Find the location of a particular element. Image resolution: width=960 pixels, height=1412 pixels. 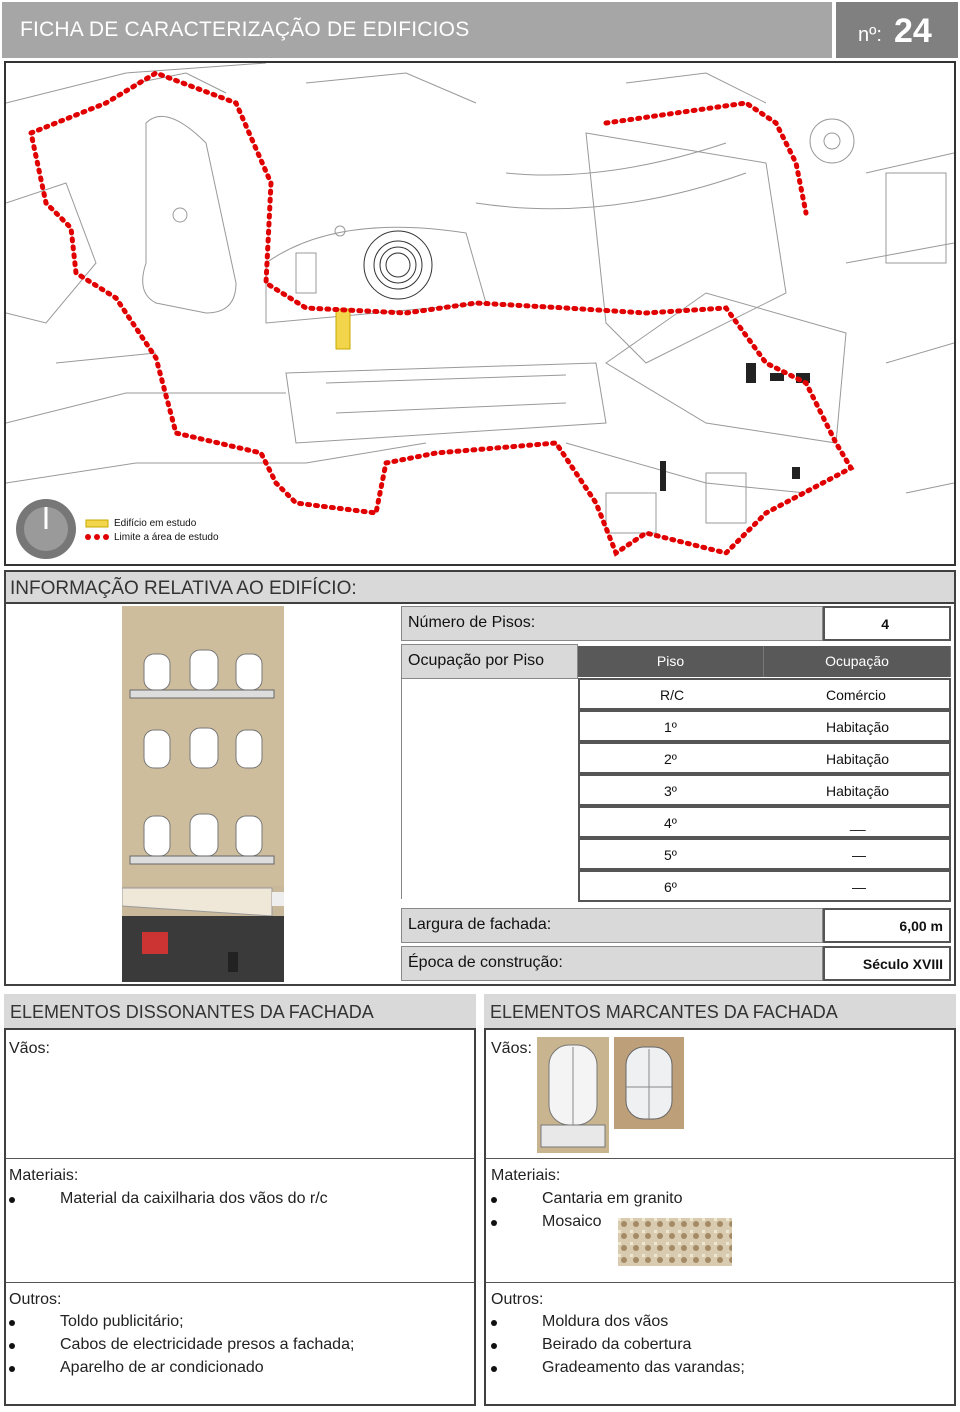

floors-value: 4 is located at coordinates (887, 623).